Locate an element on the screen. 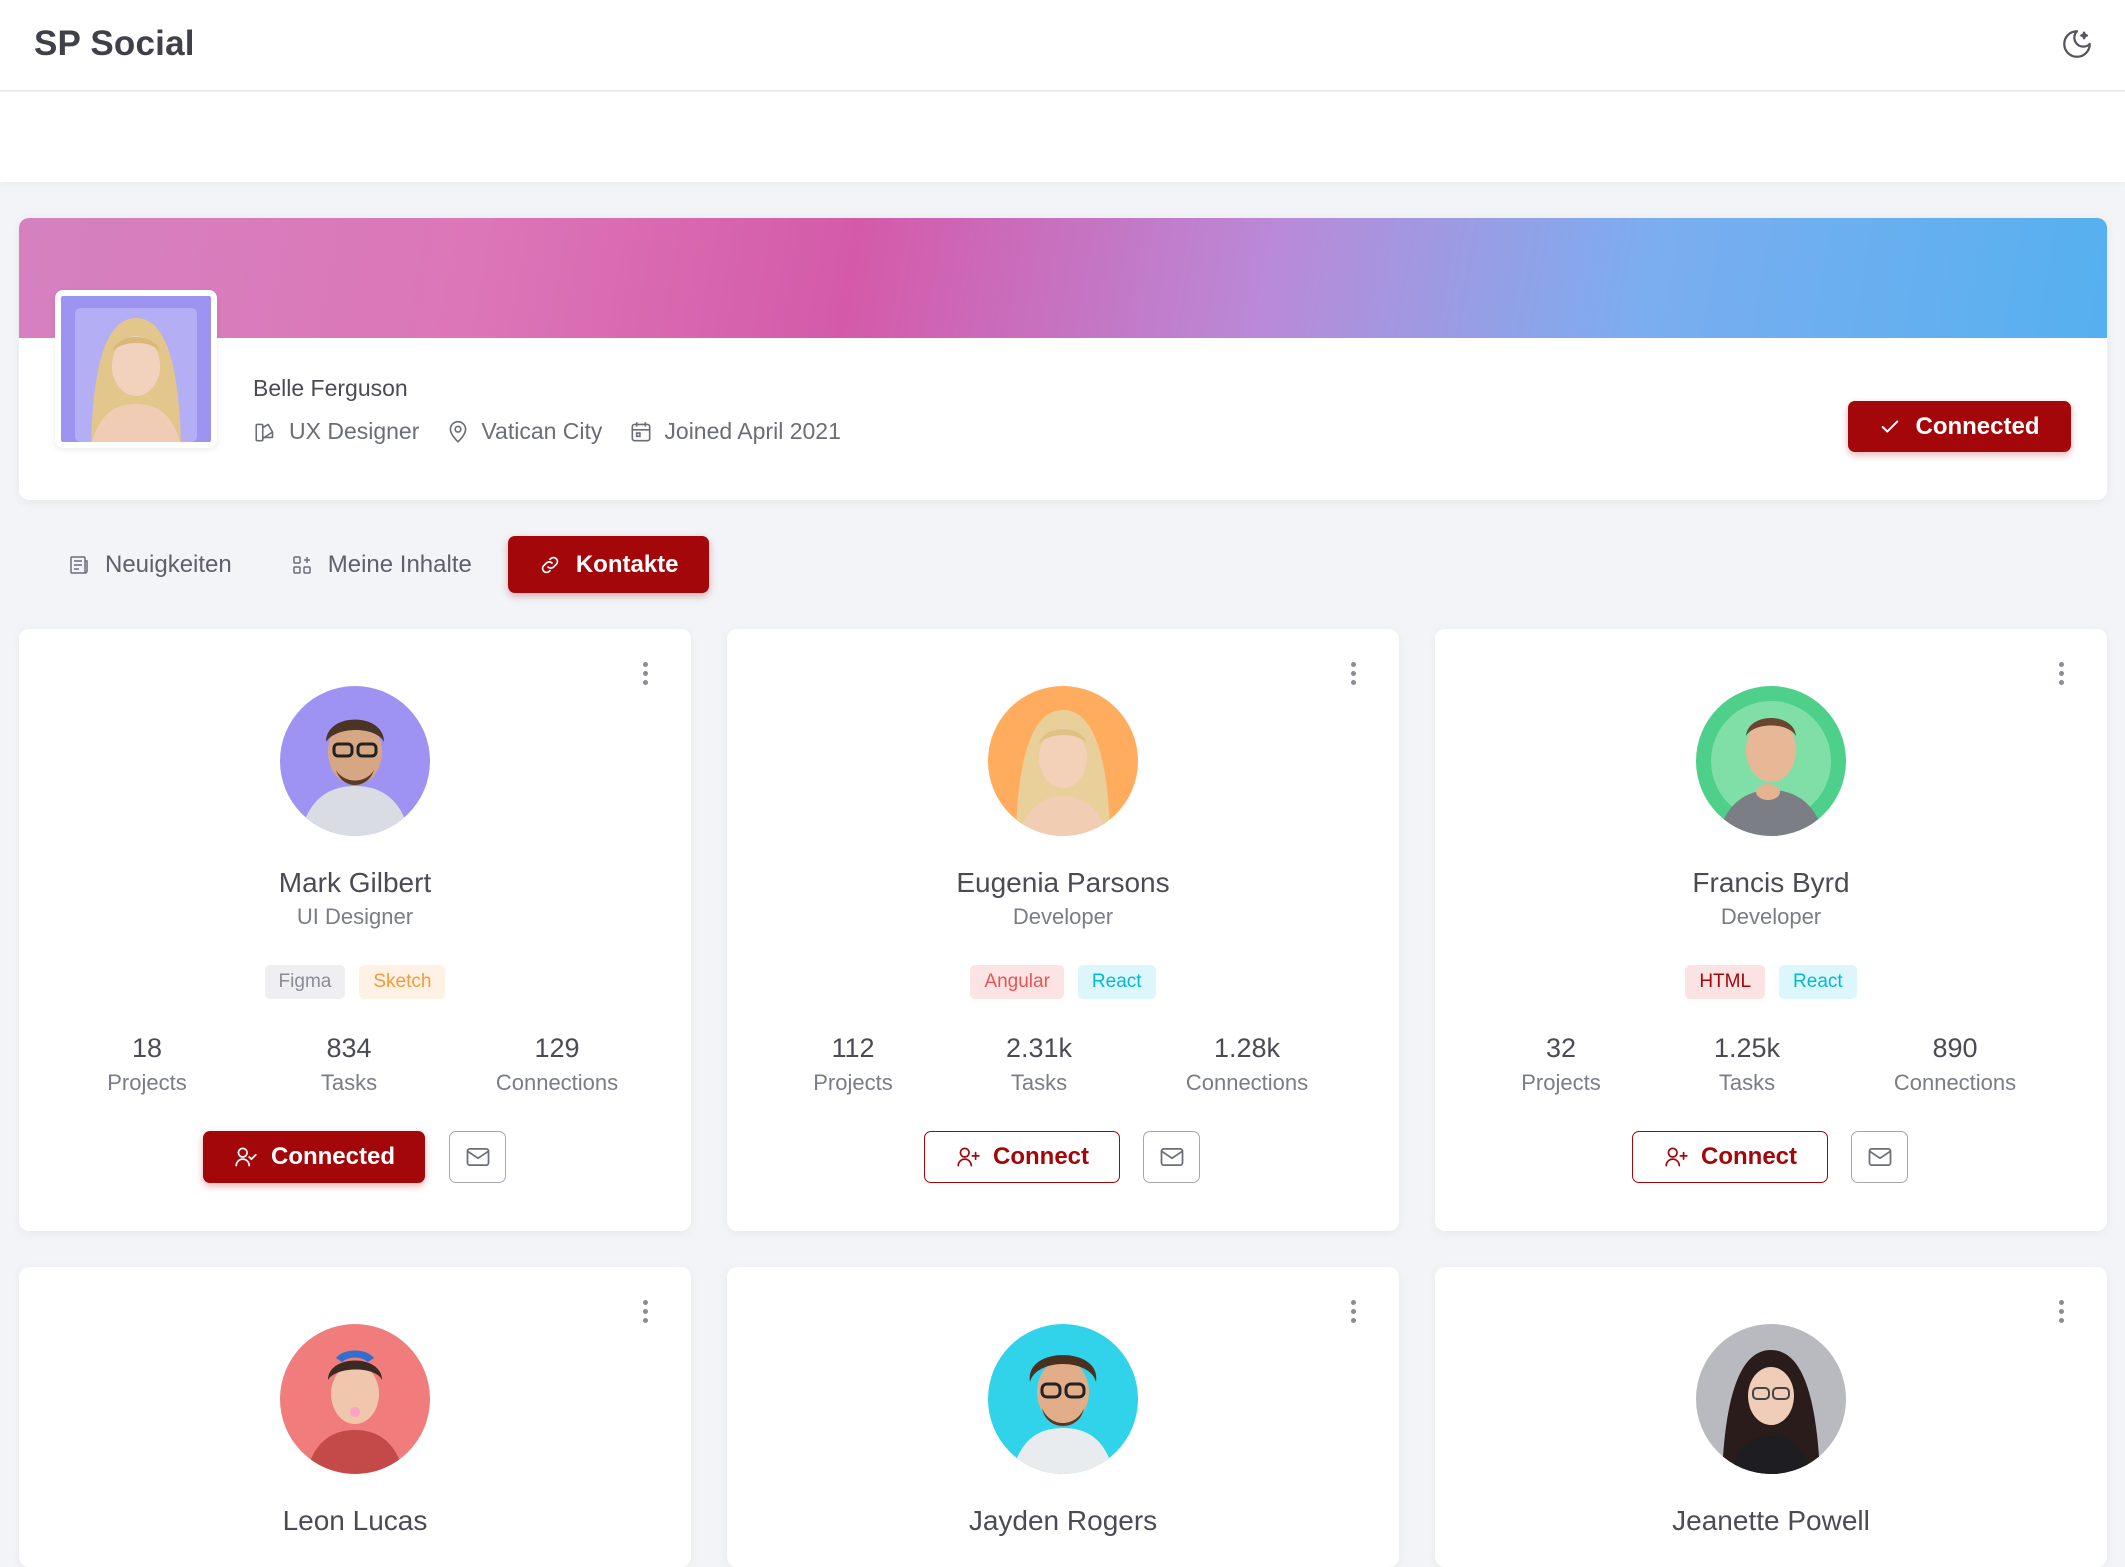  stat-value: 18 is located at coordinates (147, 1048).